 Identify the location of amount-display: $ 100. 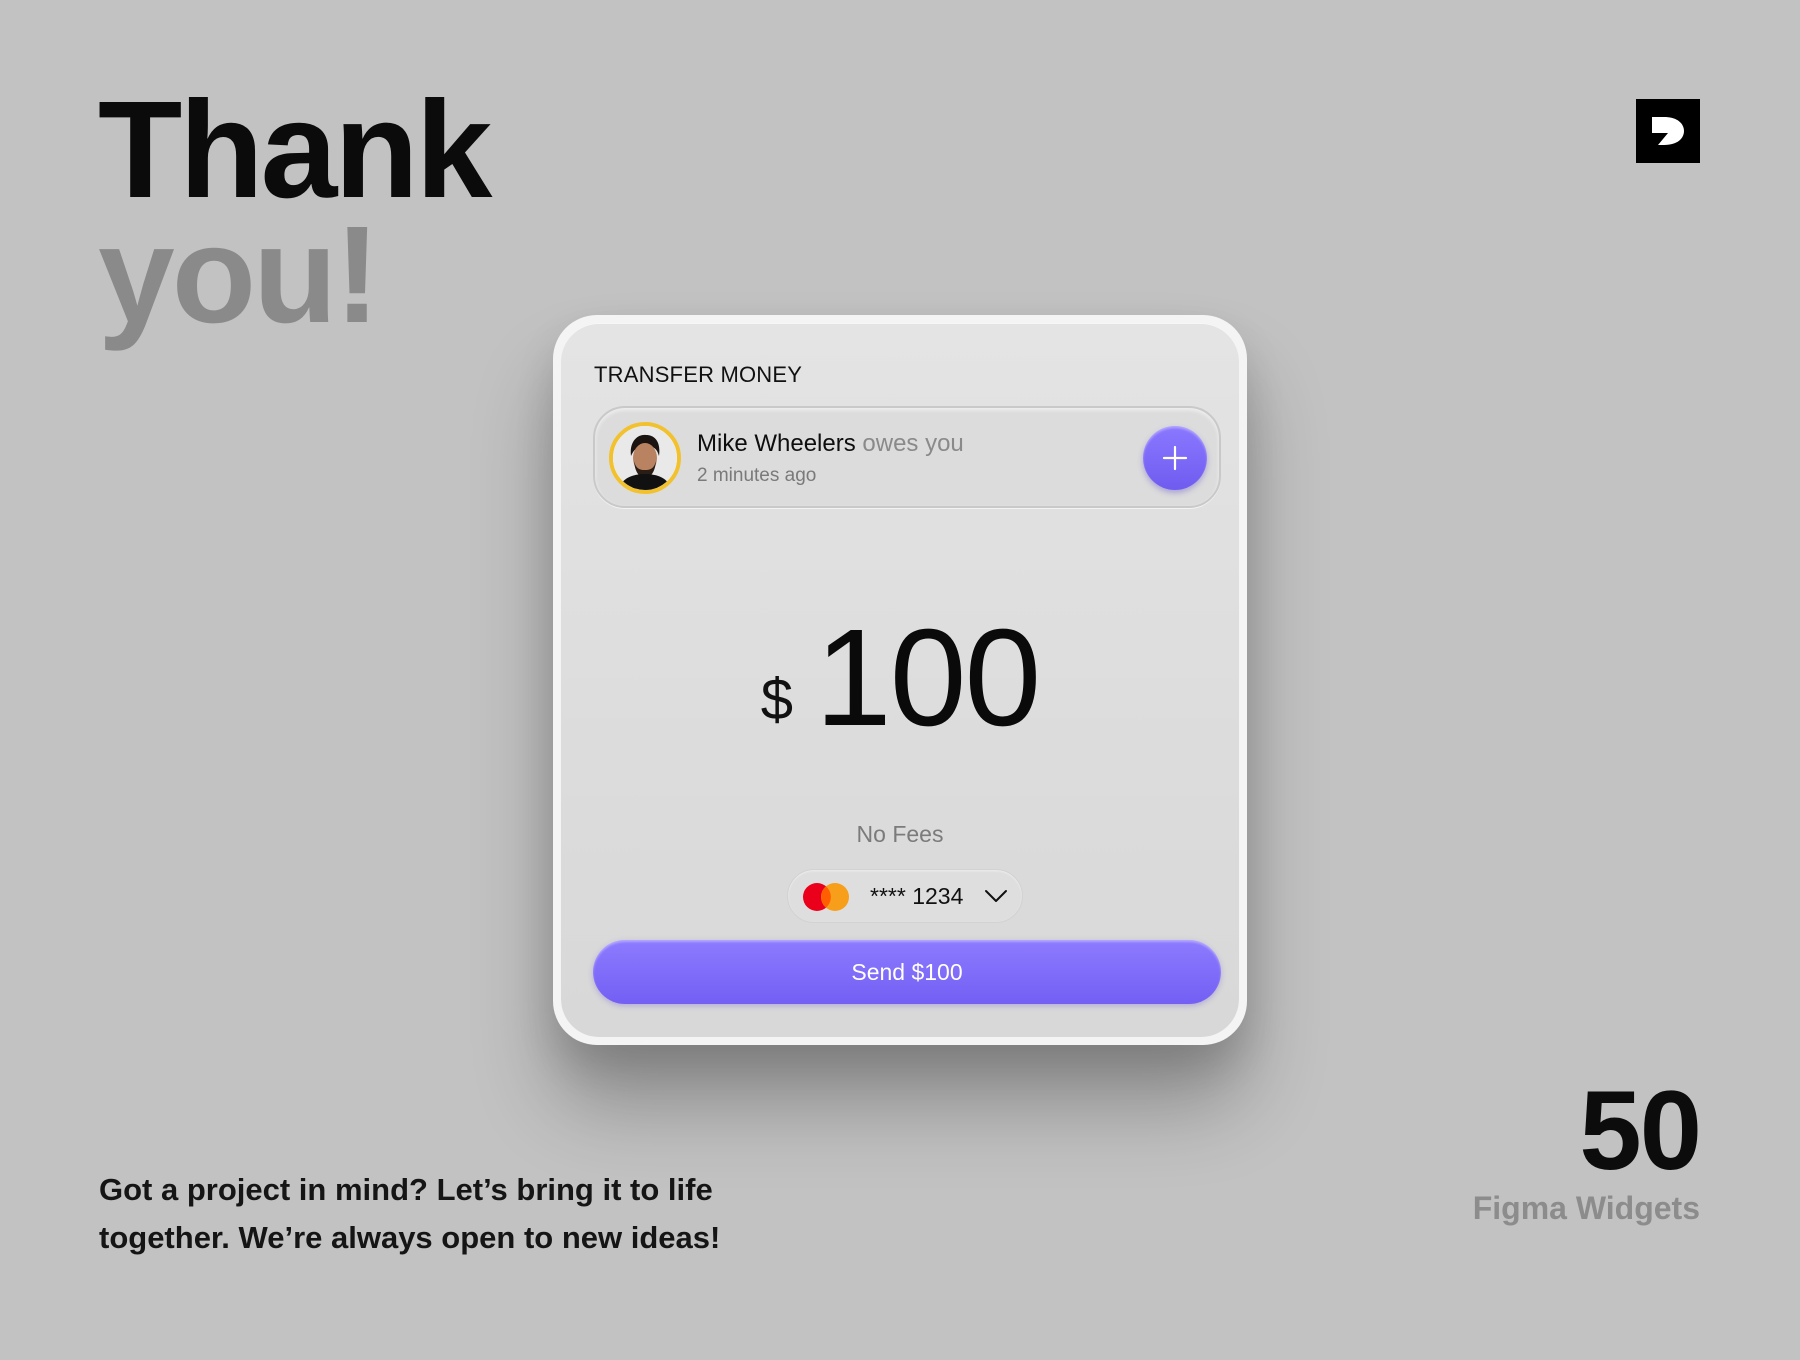
(900, 678).